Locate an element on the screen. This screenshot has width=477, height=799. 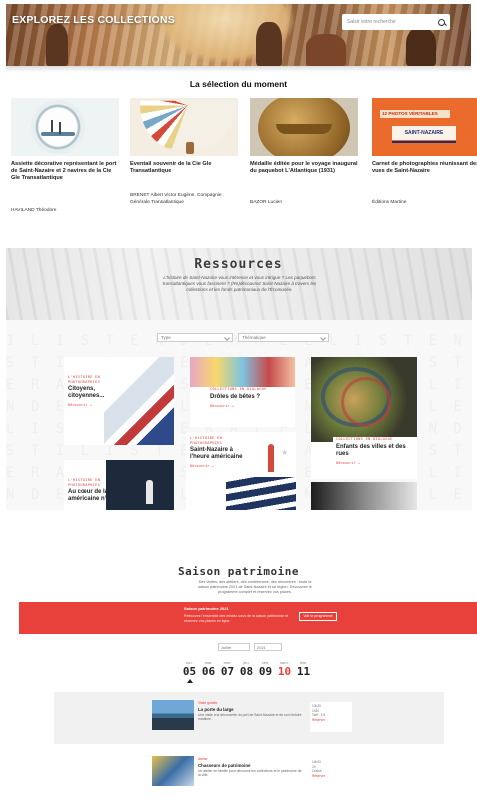
medal-image is located at coordinates (304, 127).